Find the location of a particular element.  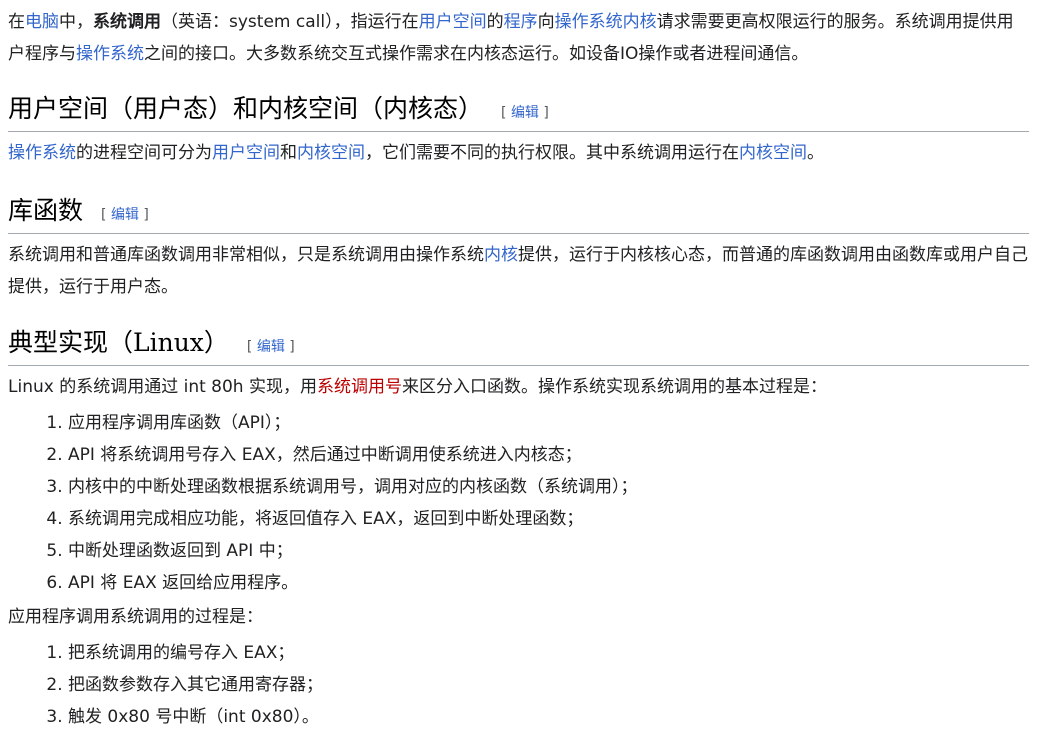

text-run: 的进程空间可分为 is located at coordinates (144, 153).